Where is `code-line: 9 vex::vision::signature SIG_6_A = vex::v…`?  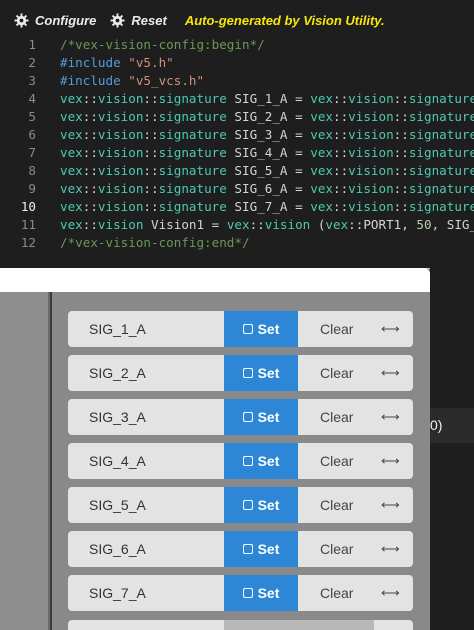 code-line: 9 vex::vision::signature SIG_6_A = vex::v… is located at coordinates (237, 189).